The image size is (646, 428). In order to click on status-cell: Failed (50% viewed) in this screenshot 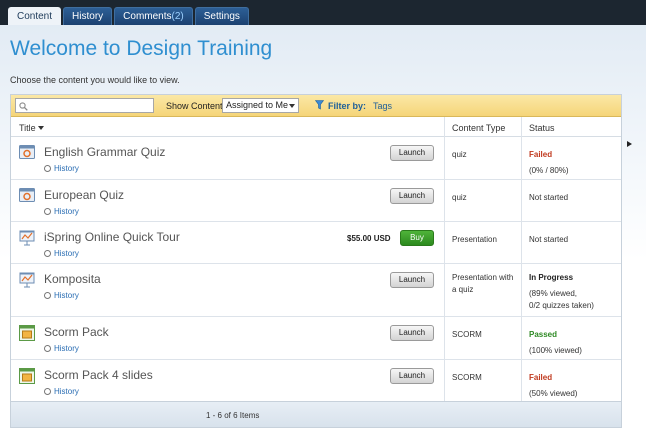, I will do `click(553, 386)`.